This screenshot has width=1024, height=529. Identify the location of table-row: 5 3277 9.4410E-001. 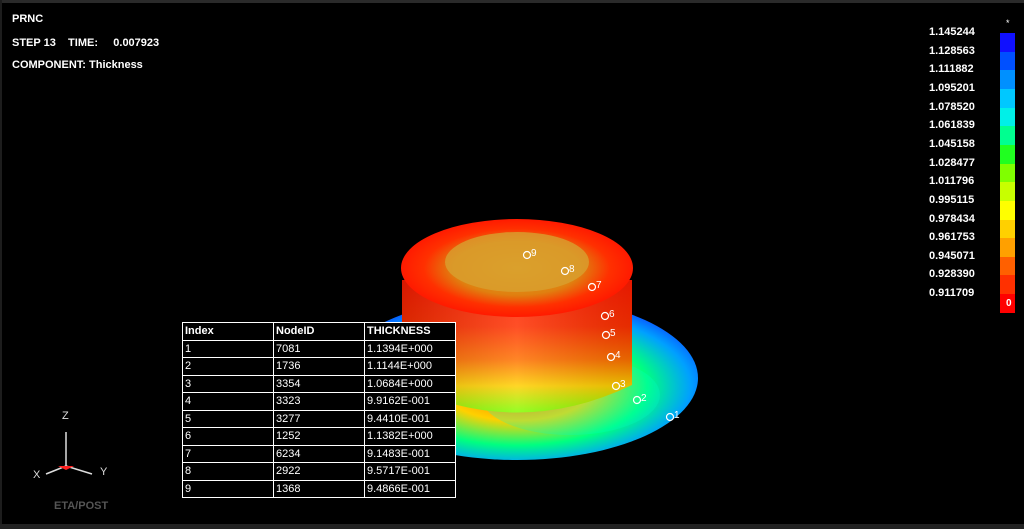
(319, 418).